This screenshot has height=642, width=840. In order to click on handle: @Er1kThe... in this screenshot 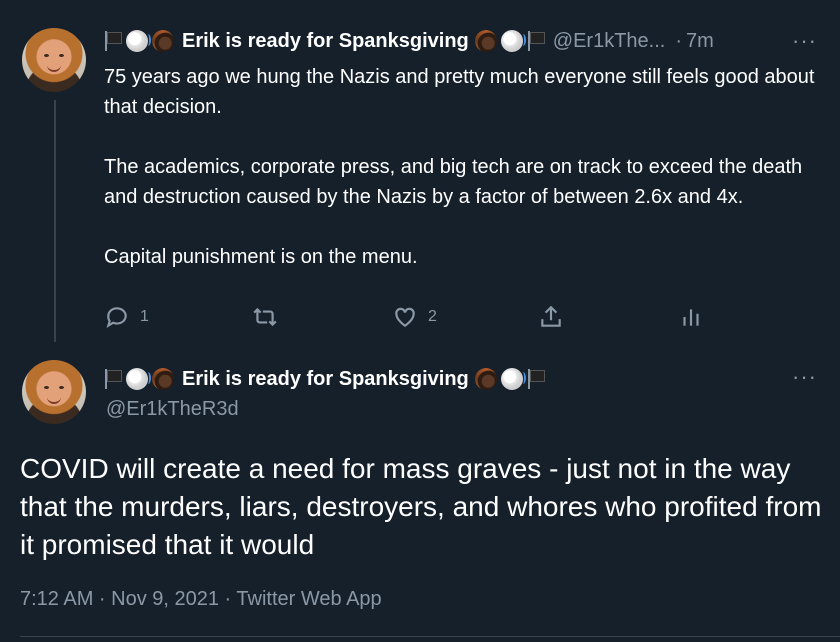, I will do `click(609, 41)`.